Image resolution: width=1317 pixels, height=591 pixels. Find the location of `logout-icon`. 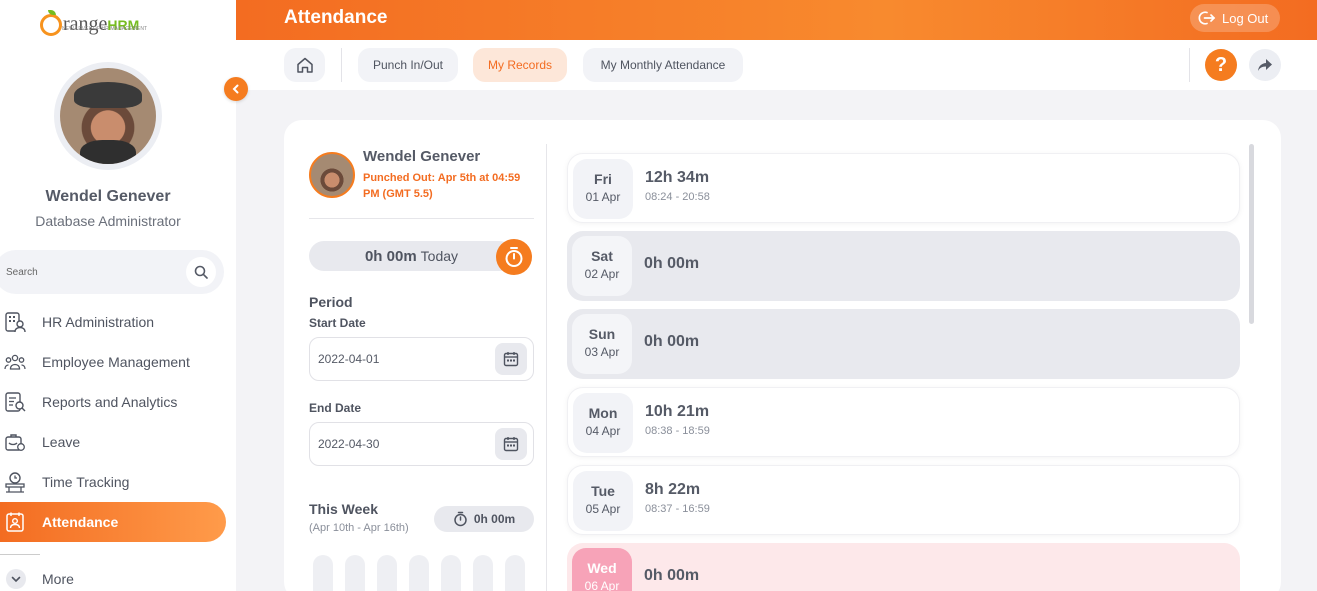

logout-icon is located at coordinates (1207, 18).